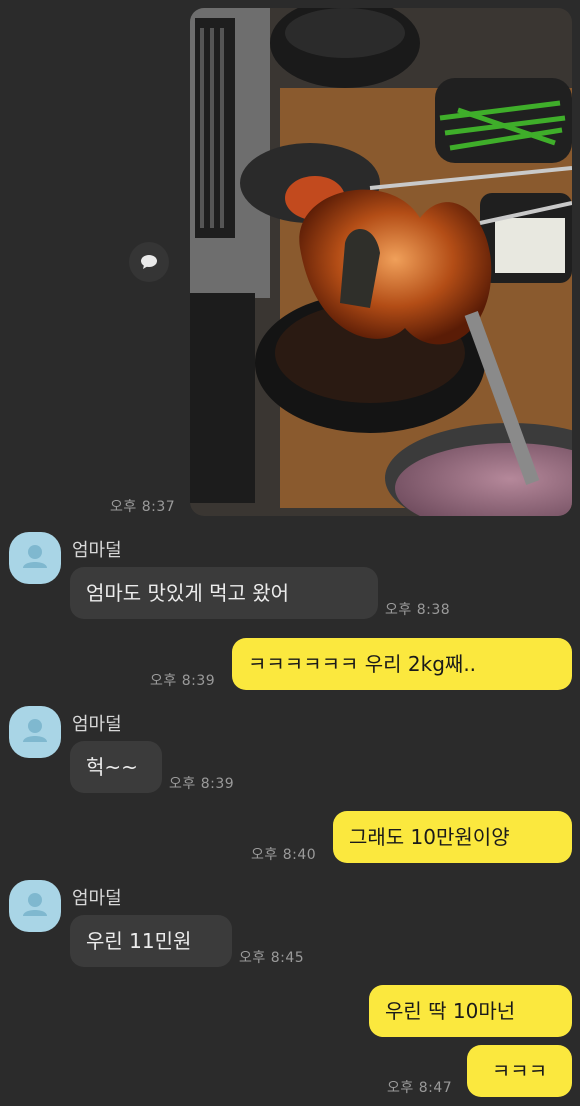  Describe the element at coordinates (224, 593) in the screenshot. I see `incoming-message-bubble: 엄마도 맛있게 먹고 왔어` at that location.